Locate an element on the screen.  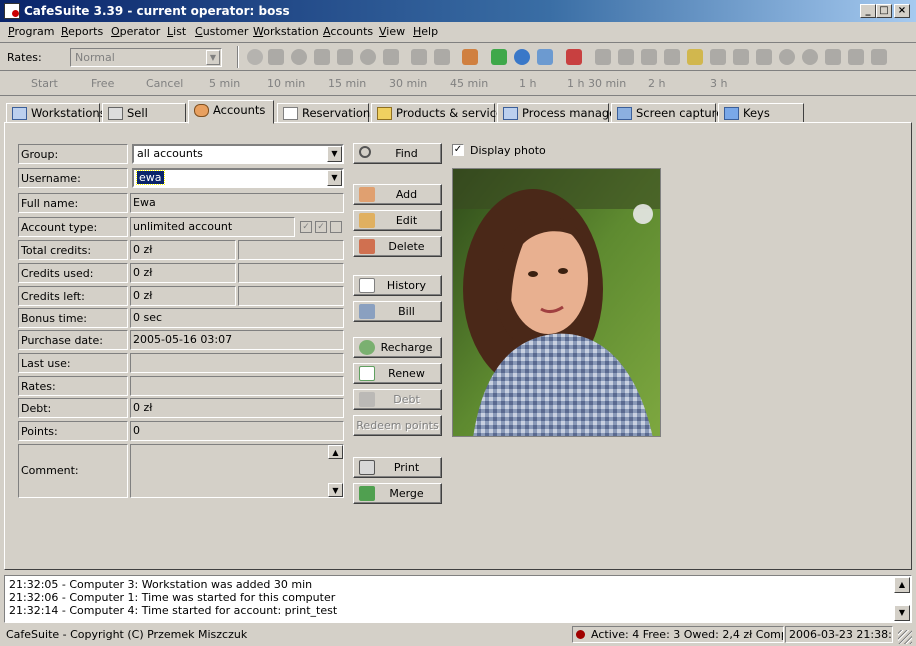
user-icon is located at coordinates (276, 57).